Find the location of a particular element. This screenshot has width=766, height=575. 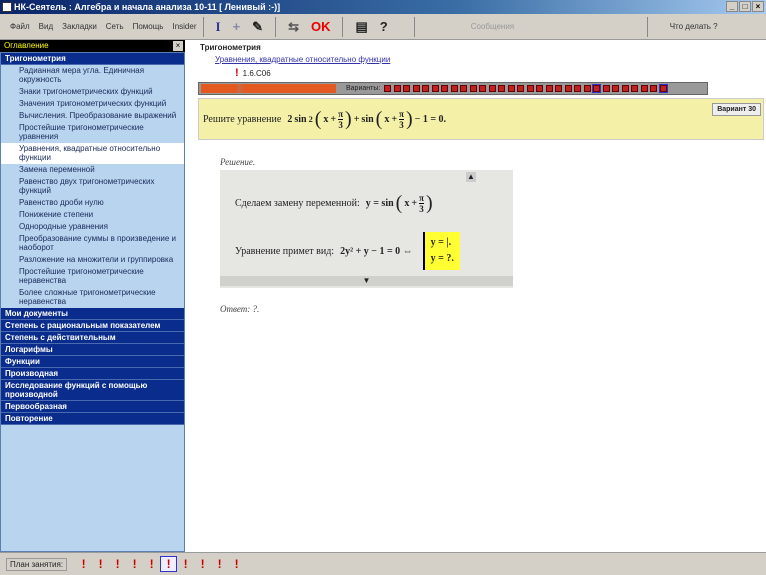

system-input-2: y = ?. is located at coordinates (442, 259).